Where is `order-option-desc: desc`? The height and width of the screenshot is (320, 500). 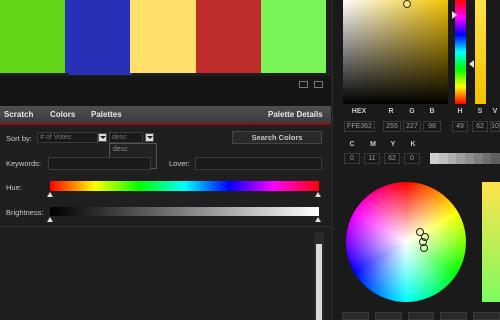
order-option-desc: desc is located at coordinates (133, 149).